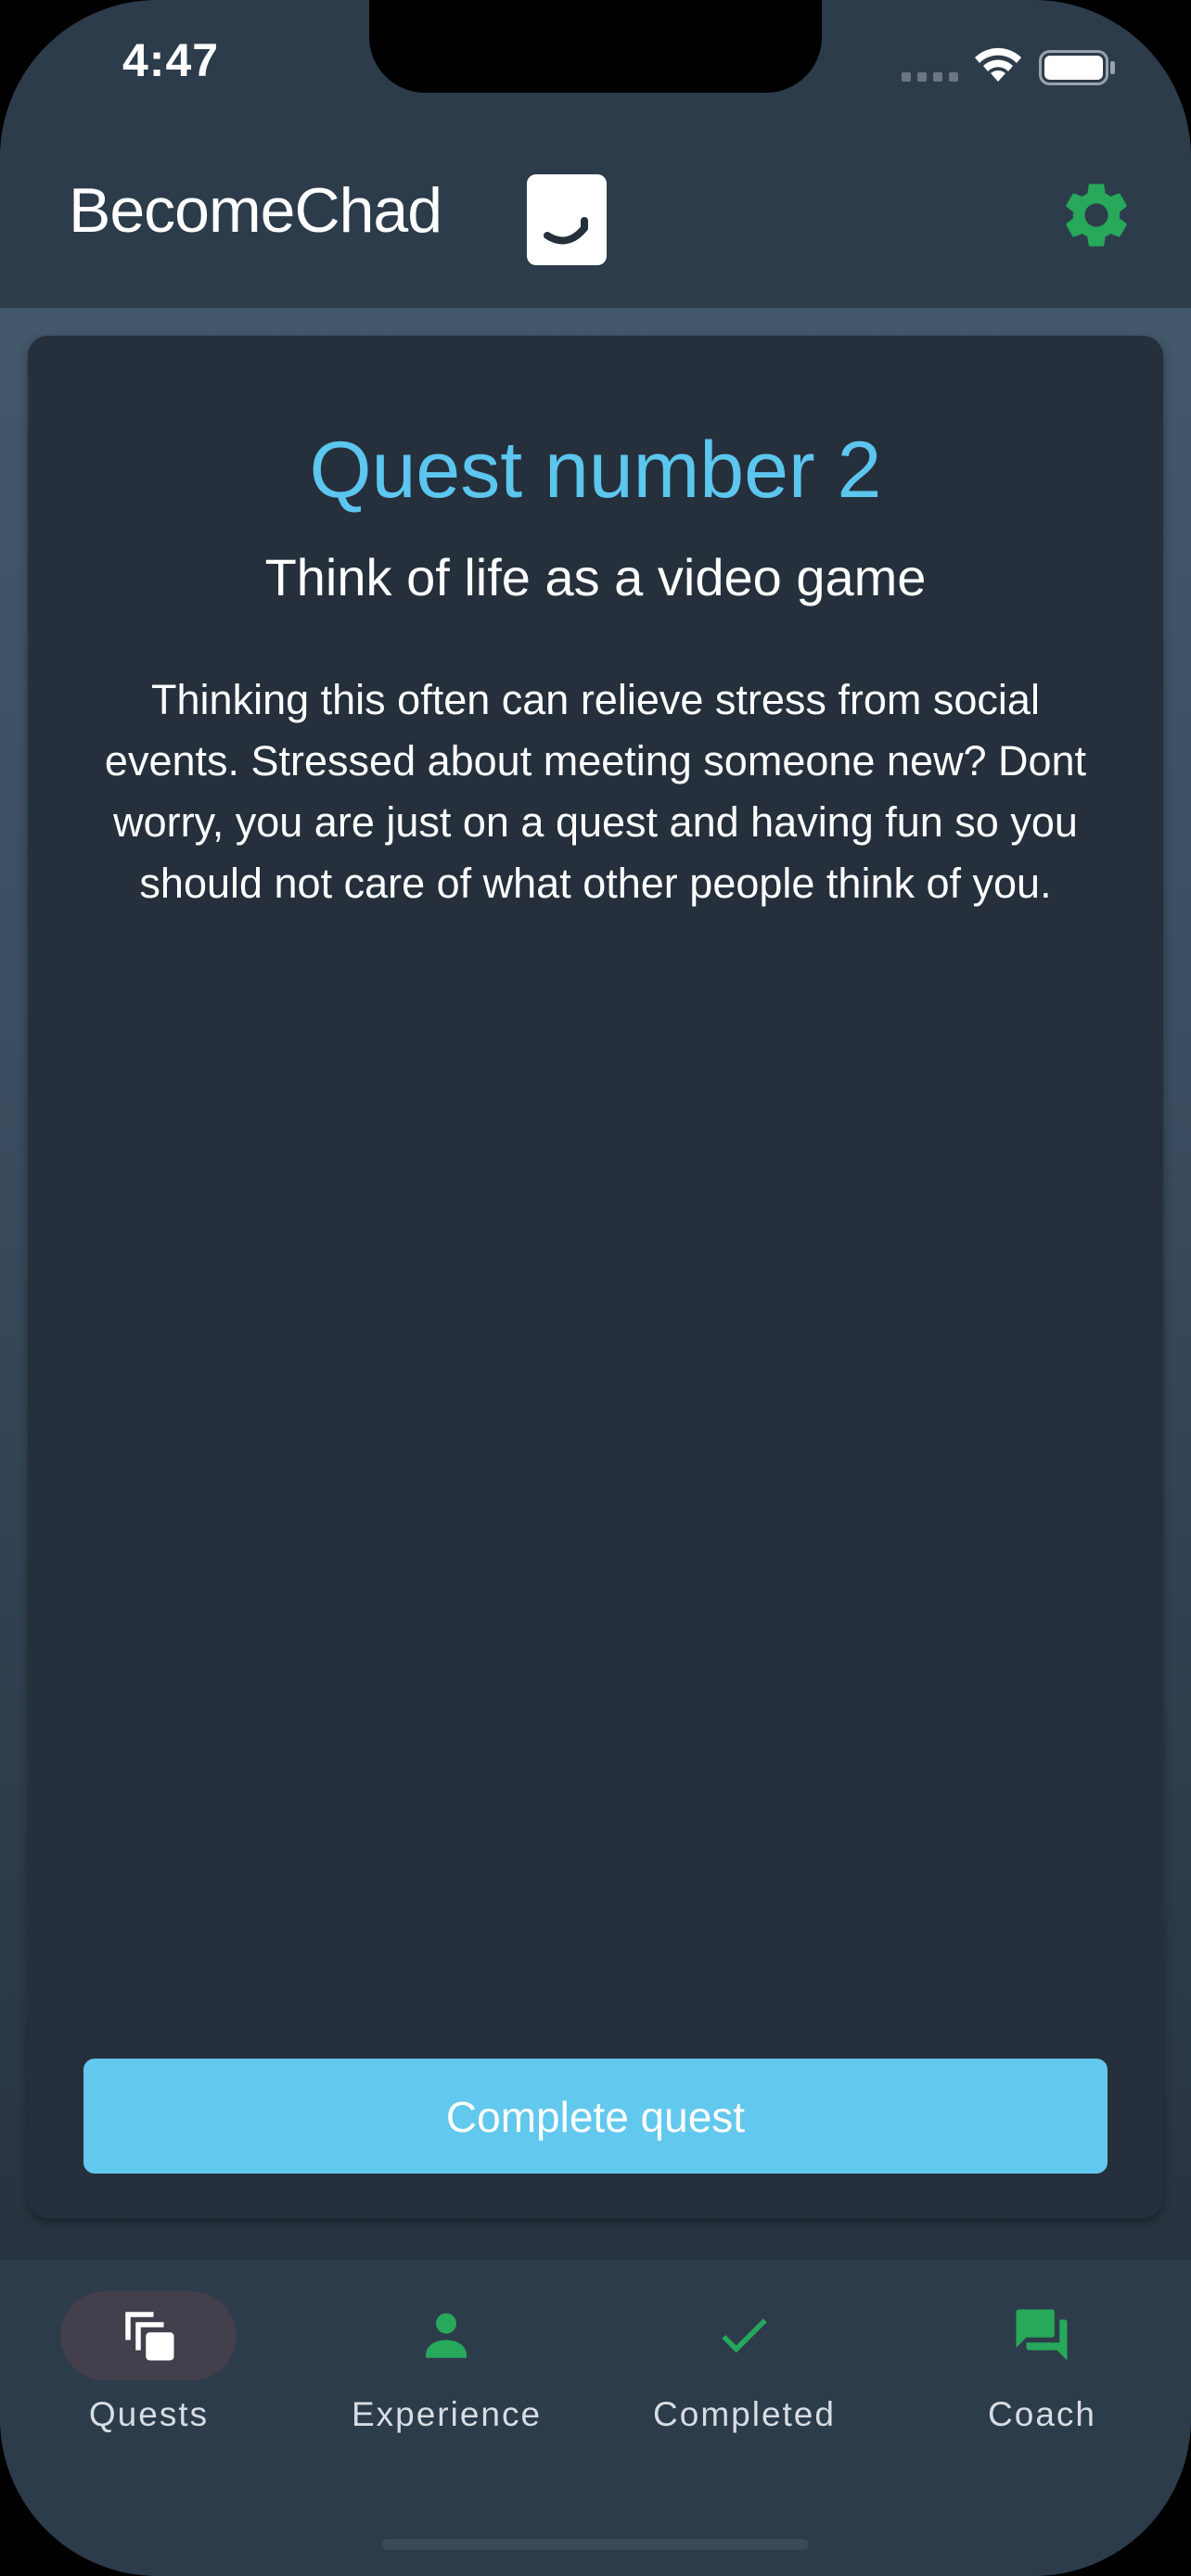 Image resolution: width=1191 pixels, height=2576 pixels. What do you see at coordinates (171, 60) in the screenshot?
I see `status-time: 4:47` at bounding box center [171, 60].